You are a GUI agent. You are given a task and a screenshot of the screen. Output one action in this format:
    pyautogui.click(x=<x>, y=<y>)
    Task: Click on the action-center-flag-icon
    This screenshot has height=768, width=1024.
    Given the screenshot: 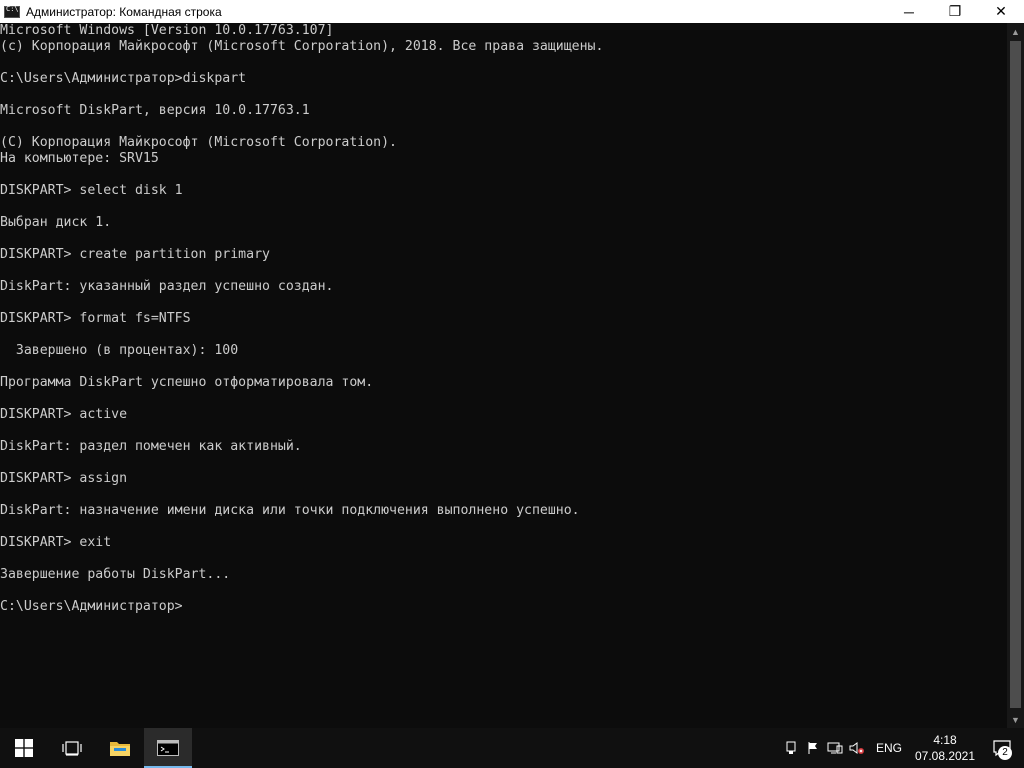 What is the action you would take?
    pyautogui.click(x=813, y=748)
    